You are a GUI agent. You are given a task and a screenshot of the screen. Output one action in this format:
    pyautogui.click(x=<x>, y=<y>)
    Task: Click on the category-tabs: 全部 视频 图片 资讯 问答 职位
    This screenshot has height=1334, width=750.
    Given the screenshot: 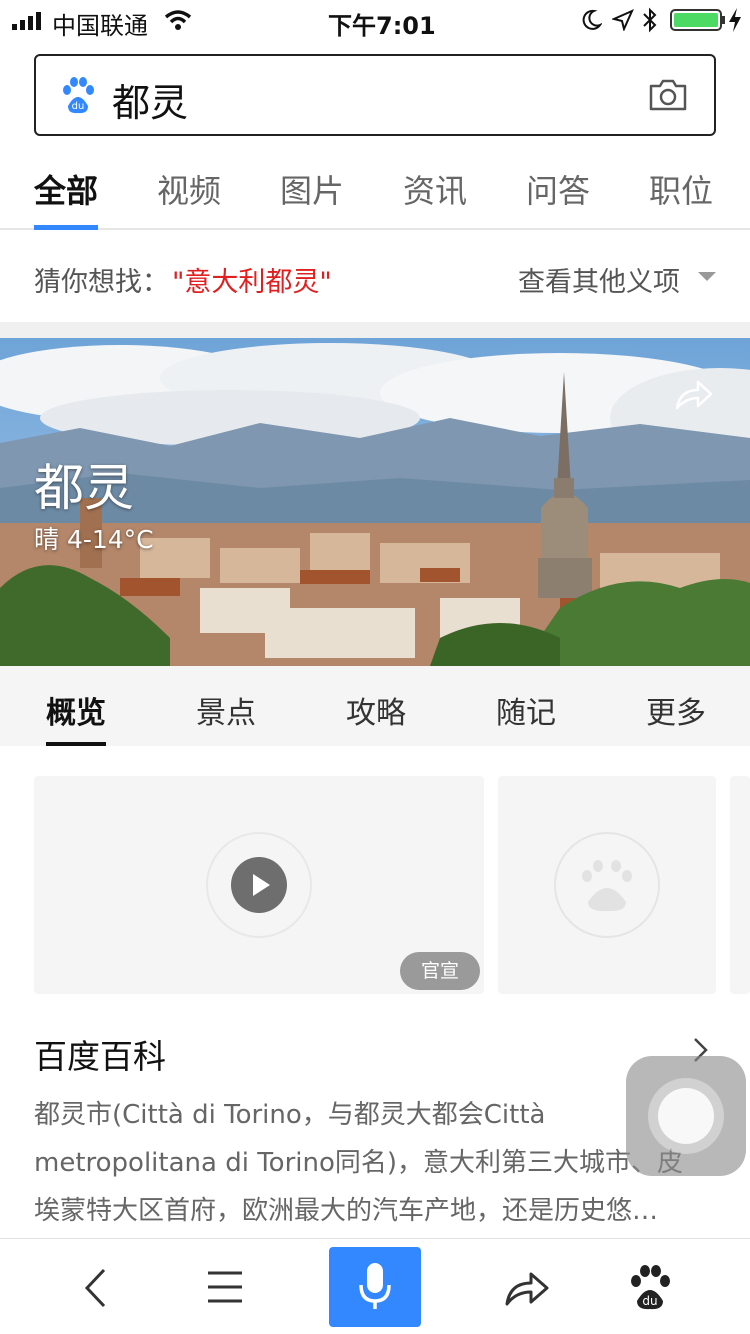 What is the action you would take?
    pyautogui.click(x=375, y=190)
    